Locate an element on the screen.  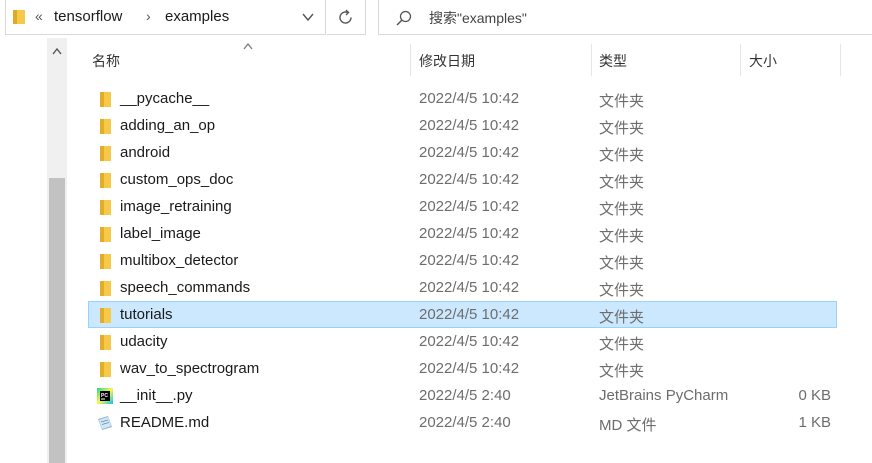
overflow-chevron: « is located at coordinates (39, 16).